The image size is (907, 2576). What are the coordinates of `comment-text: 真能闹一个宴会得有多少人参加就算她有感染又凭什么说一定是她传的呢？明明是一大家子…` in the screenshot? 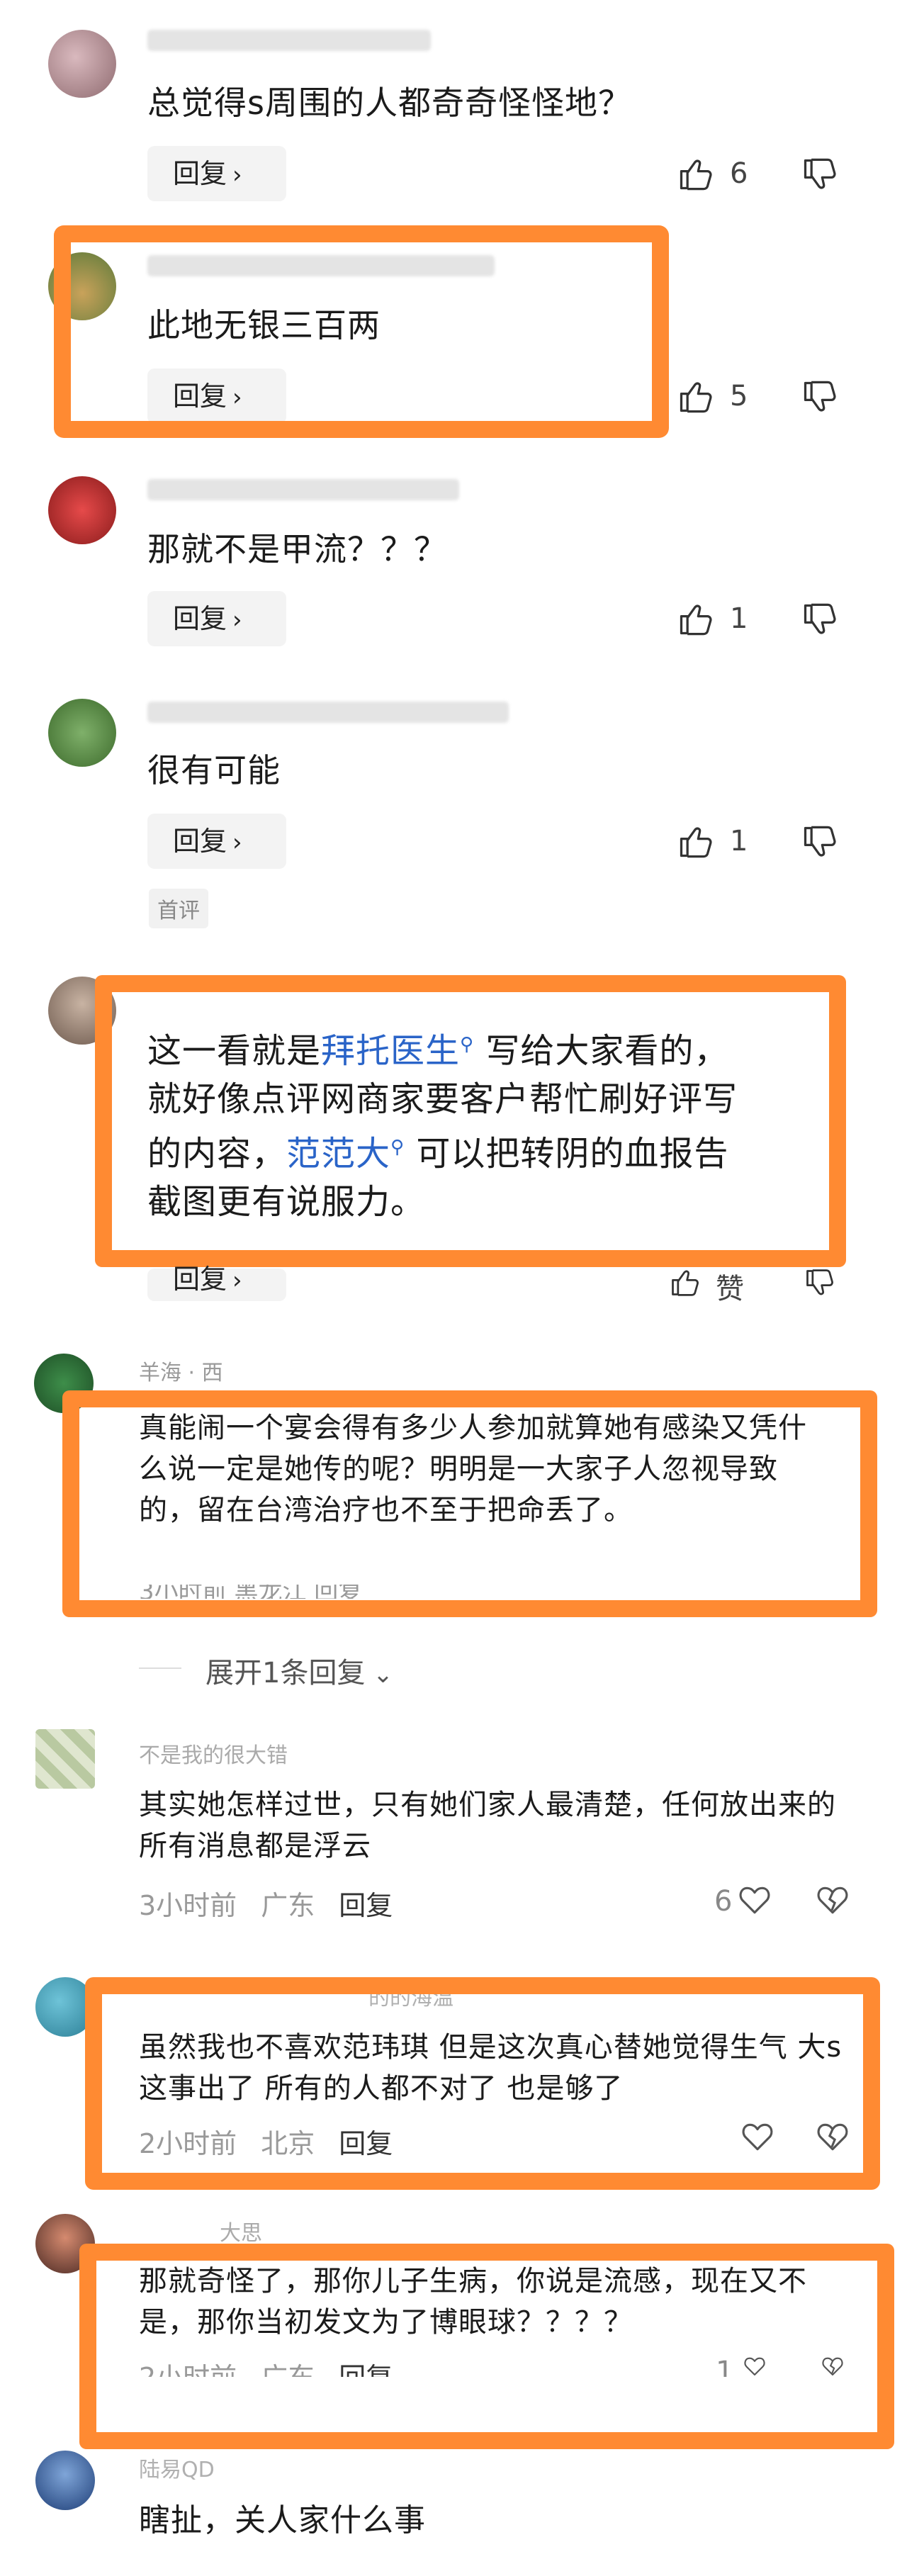 It's located at (473, 1469).